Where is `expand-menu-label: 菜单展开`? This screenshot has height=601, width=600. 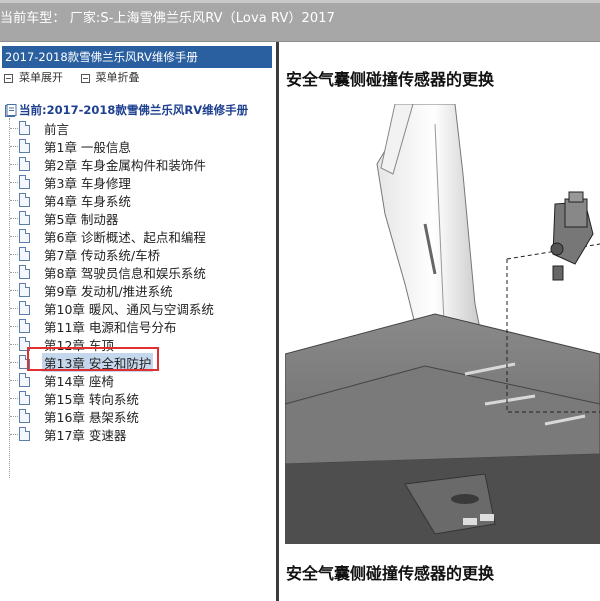 expand-menu-label: 菜单展开 is located at coordinates (41, 77).